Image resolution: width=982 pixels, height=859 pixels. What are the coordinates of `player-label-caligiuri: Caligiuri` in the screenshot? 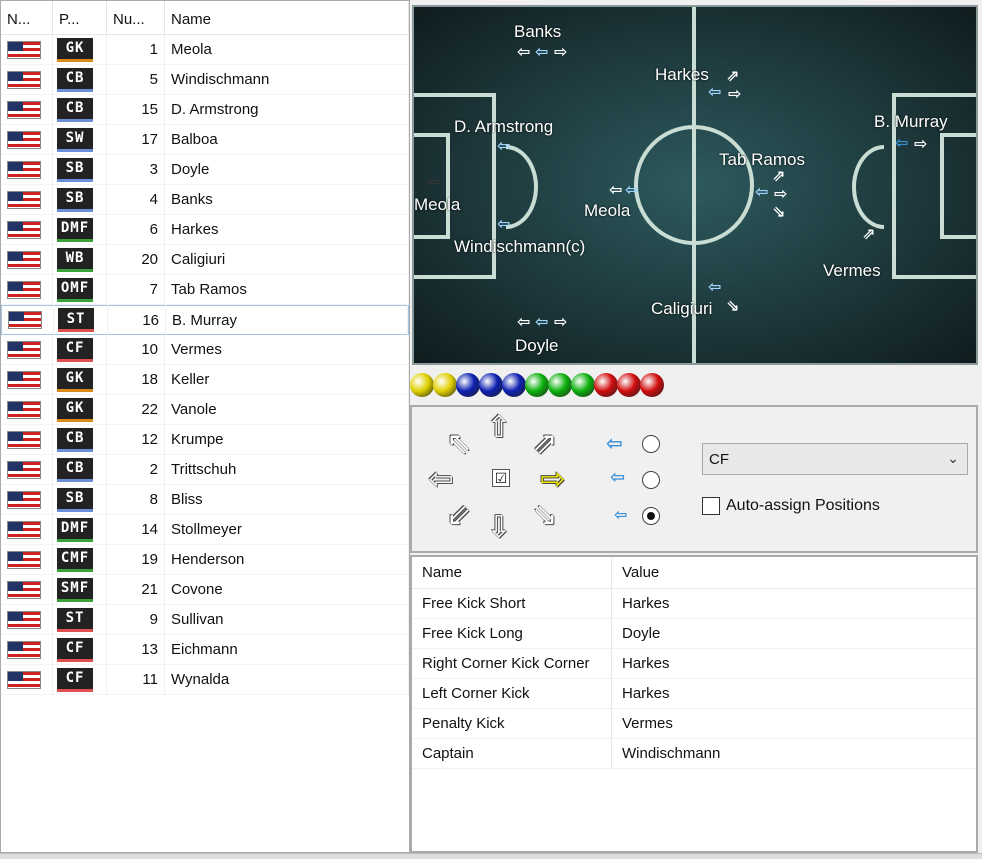 It's located at (682, 308).